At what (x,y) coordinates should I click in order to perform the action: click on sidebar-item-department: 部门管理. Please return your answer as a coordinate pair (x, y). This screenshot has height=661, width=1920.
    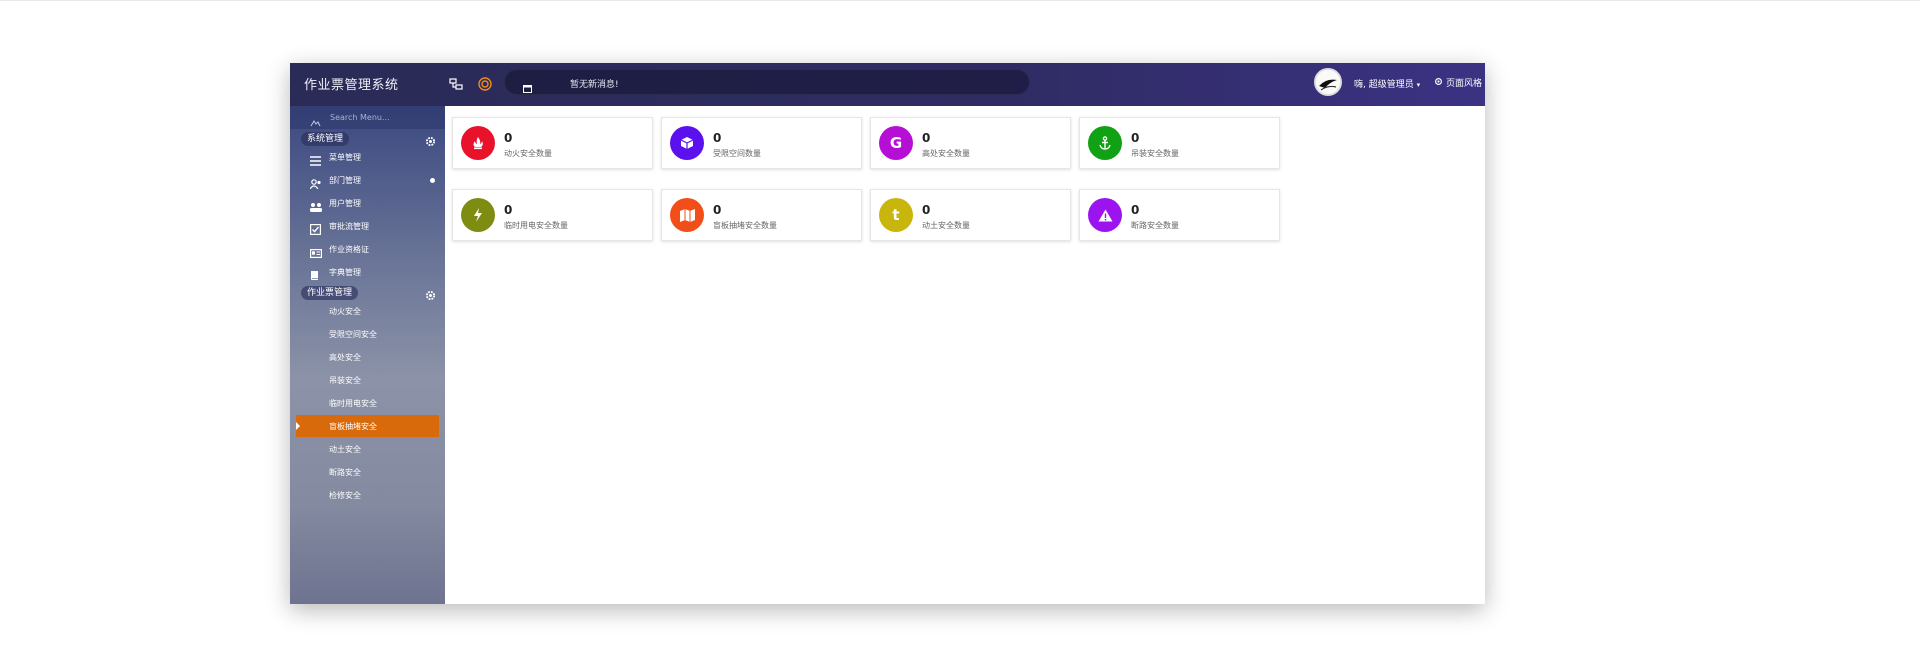
    Looking at the image, I should click on (367, 180).